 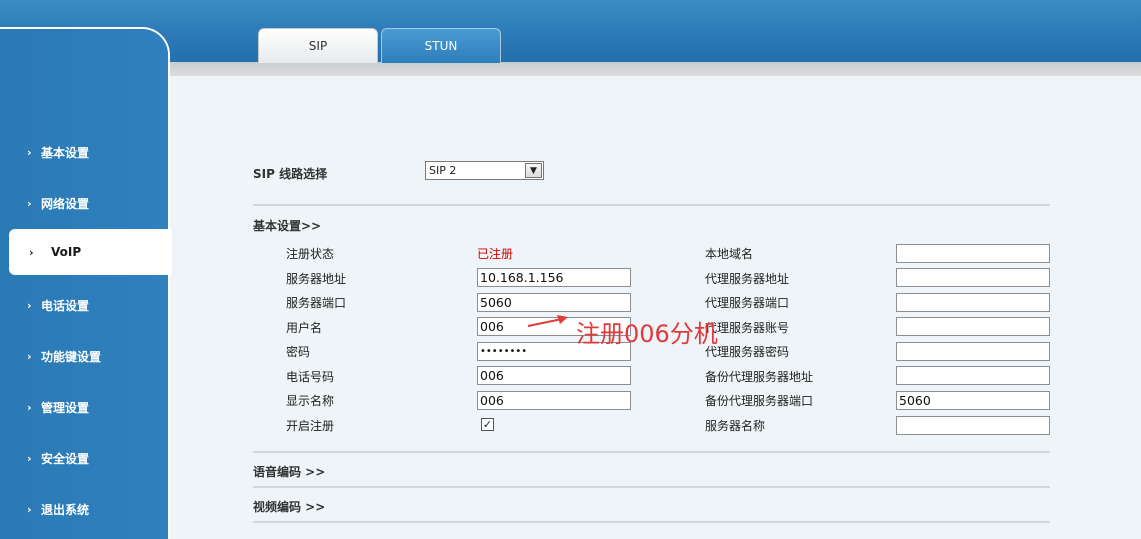 What do you see at coordinates (554, 302) in the screenshot?
I see `server-port-input: 5060` at bounding box center [554, 302].